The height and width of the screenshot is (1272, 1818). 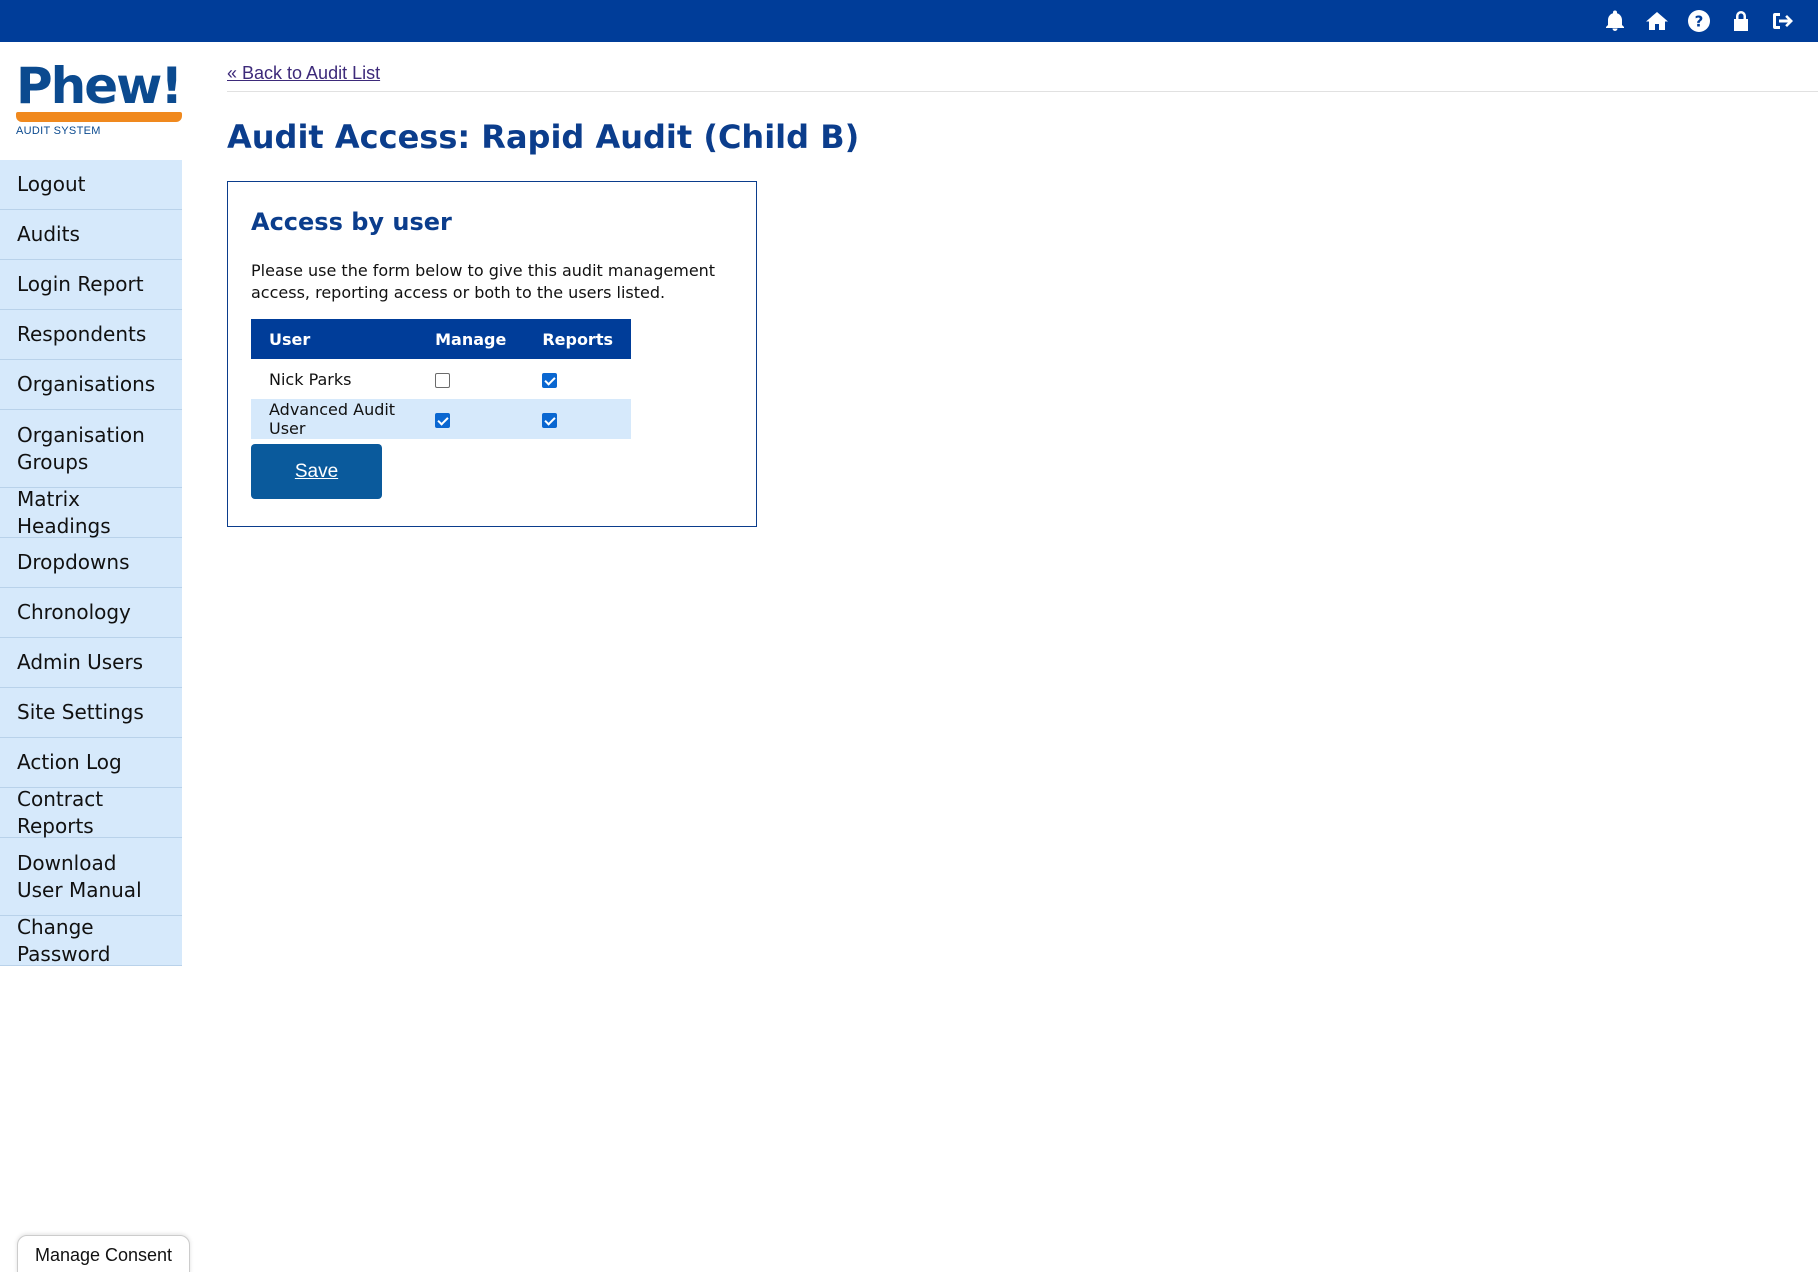 What do you see at coordinates (91, 940) in the screenshot?
I see `sidebar-item-change-password: Change Password` at bounding box center [91, 940].